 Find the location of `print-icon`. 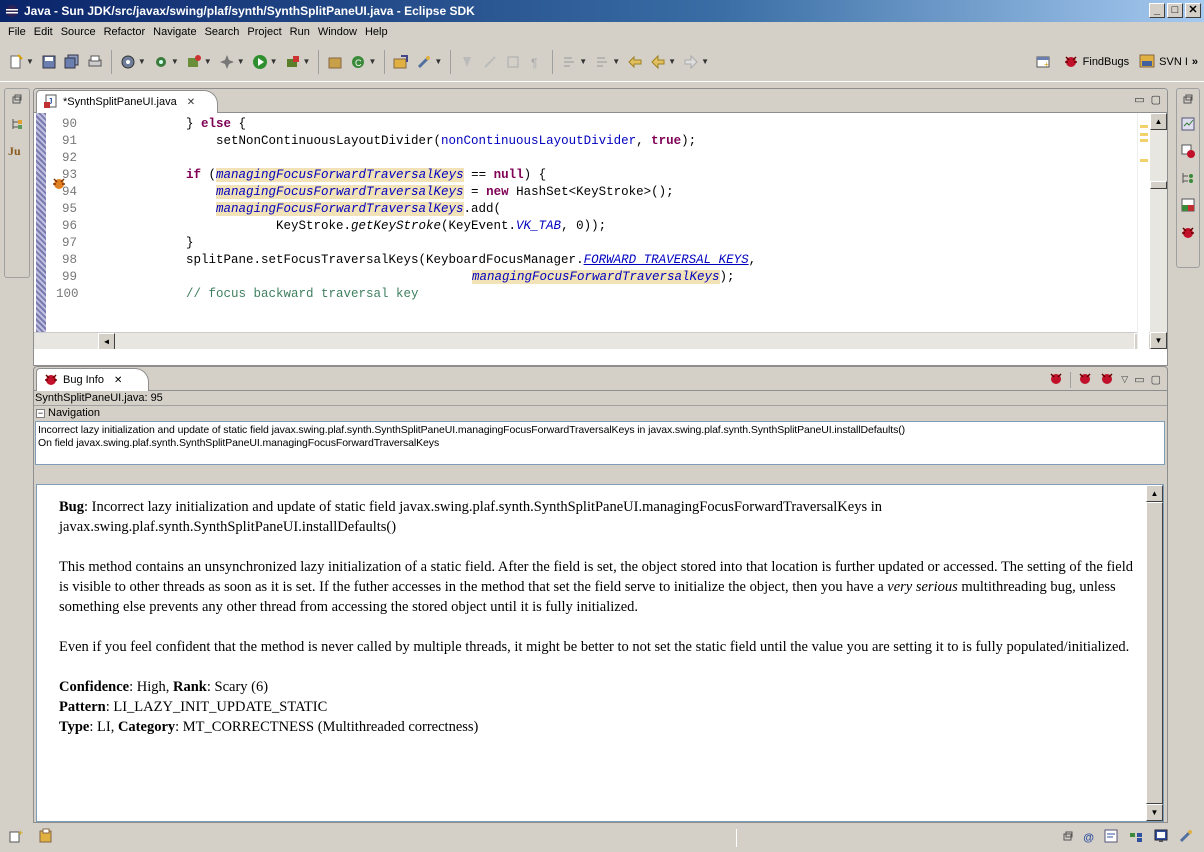

print-icon is located at coordinates (95, 62).